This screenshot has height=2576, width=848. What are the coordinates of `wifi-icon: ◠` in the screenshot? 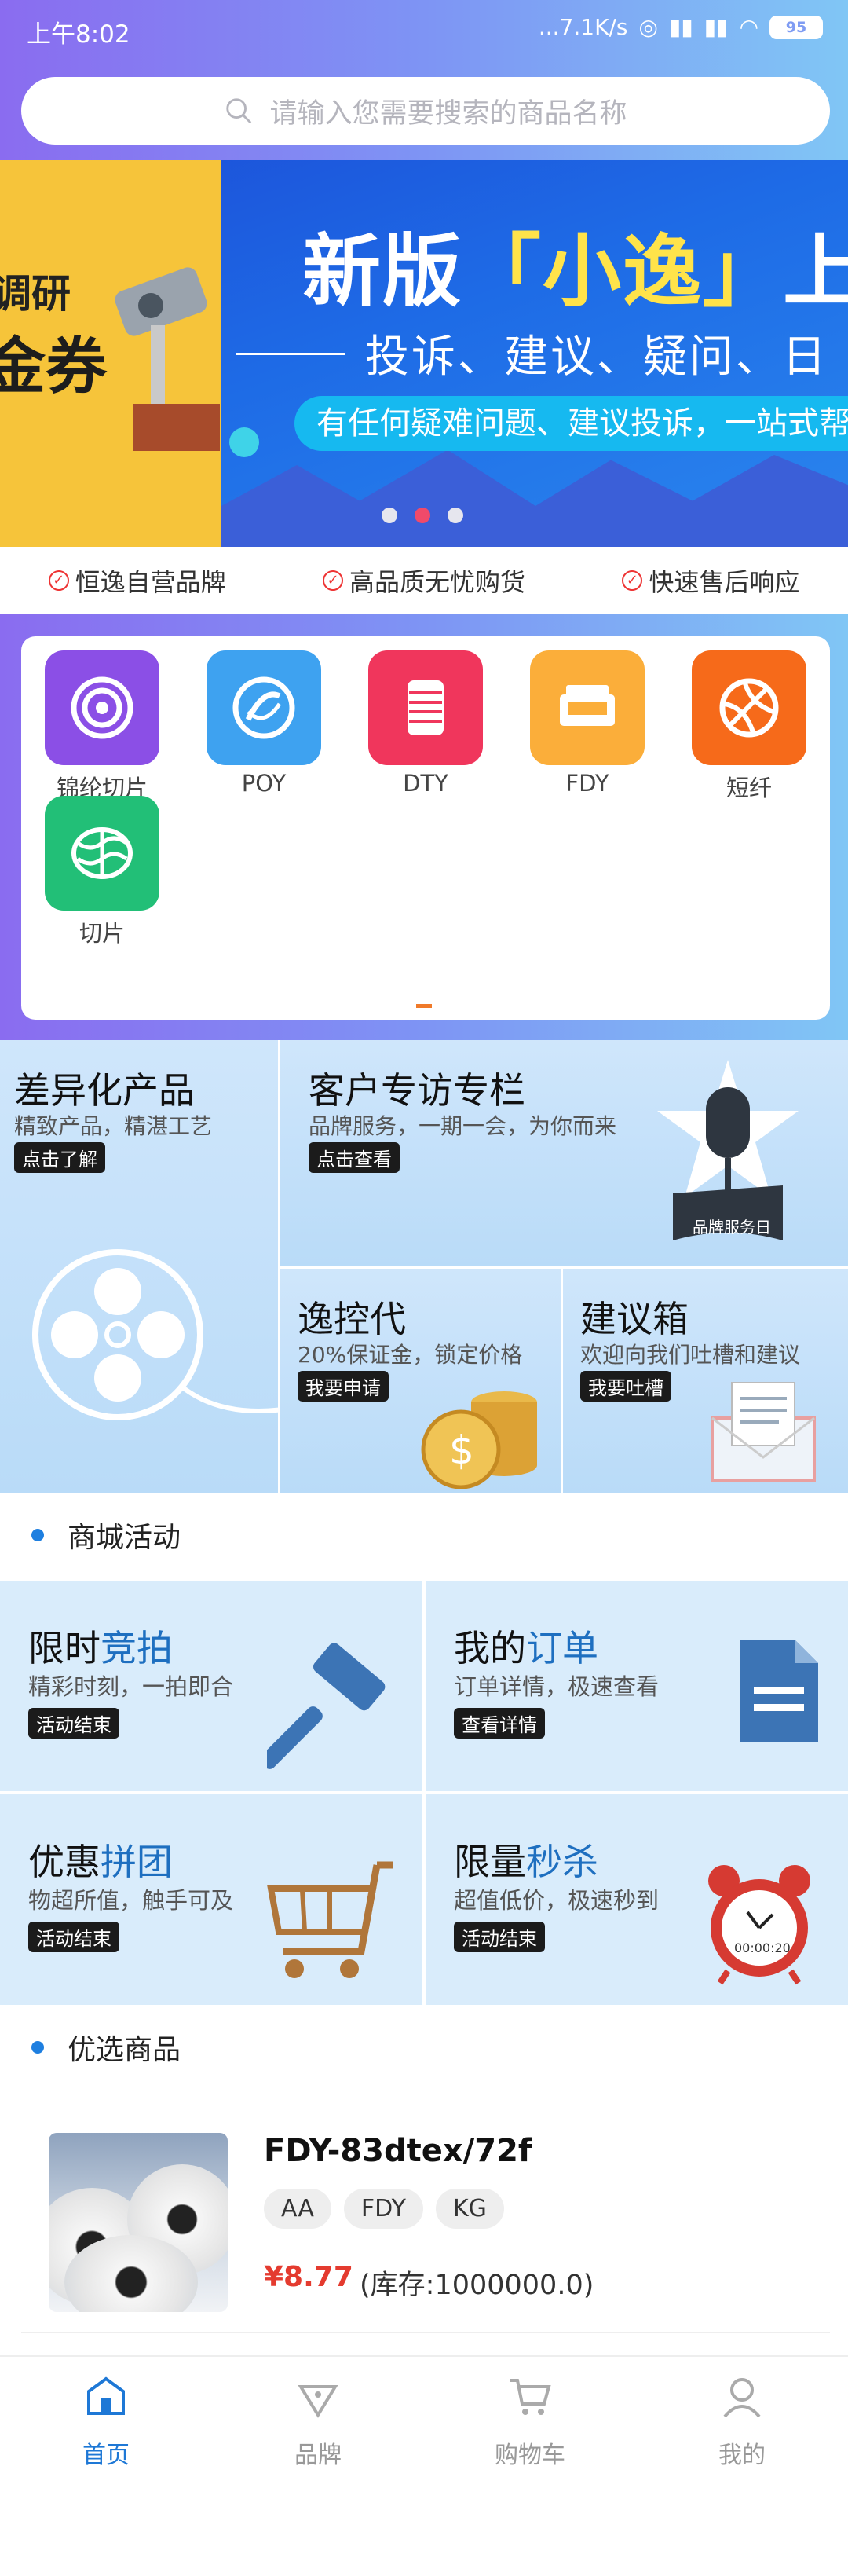 It's located at (749, 27).